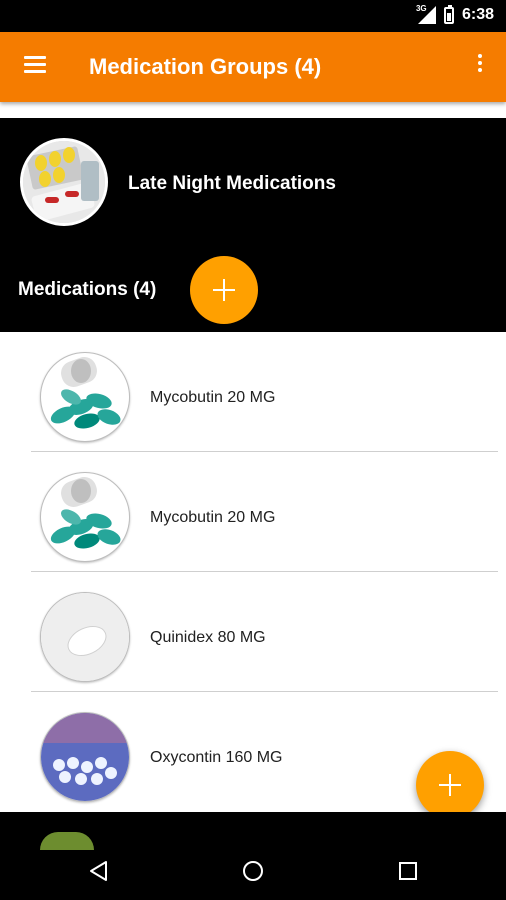 This screenshot has width=506, height=900. I want to click on medication-item-2: Mycobutin 20 MG, so click(253, 512).